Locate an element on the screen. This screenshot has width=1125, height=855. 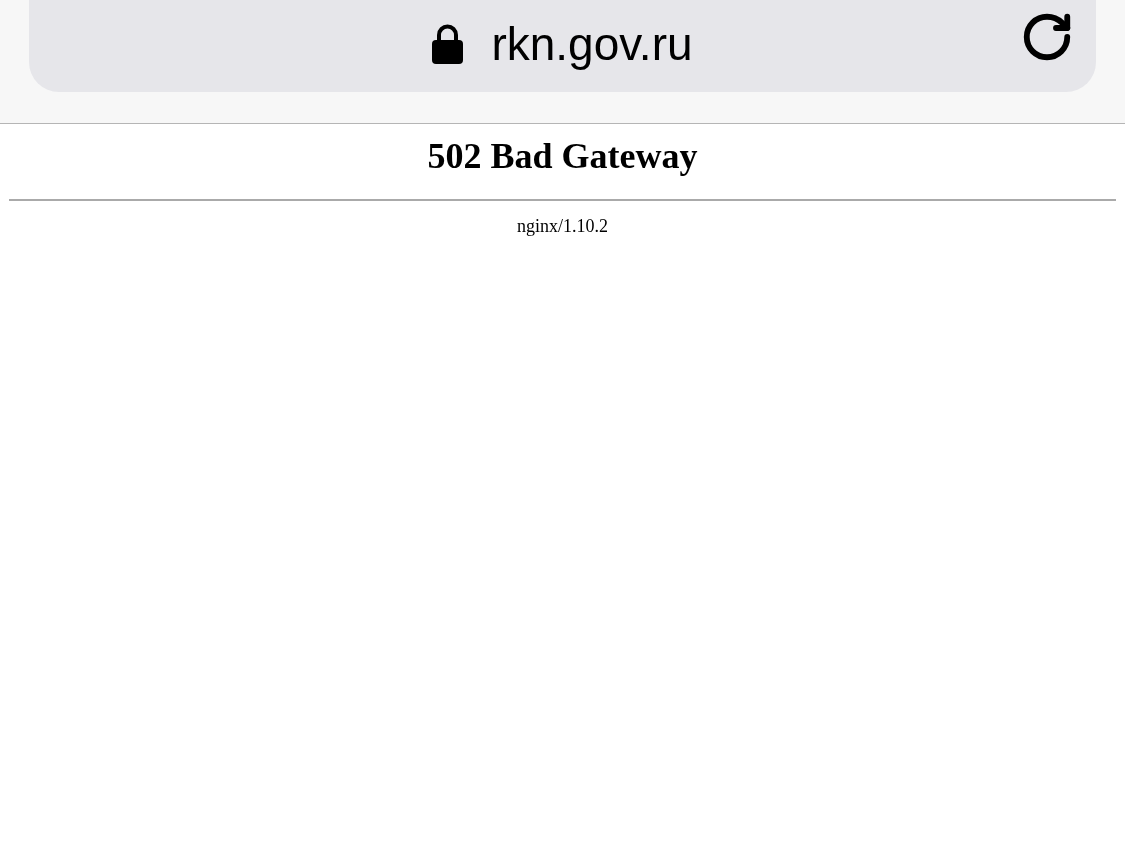
address-bar: rkn.gov.ru is located at coordinates (562, 46).